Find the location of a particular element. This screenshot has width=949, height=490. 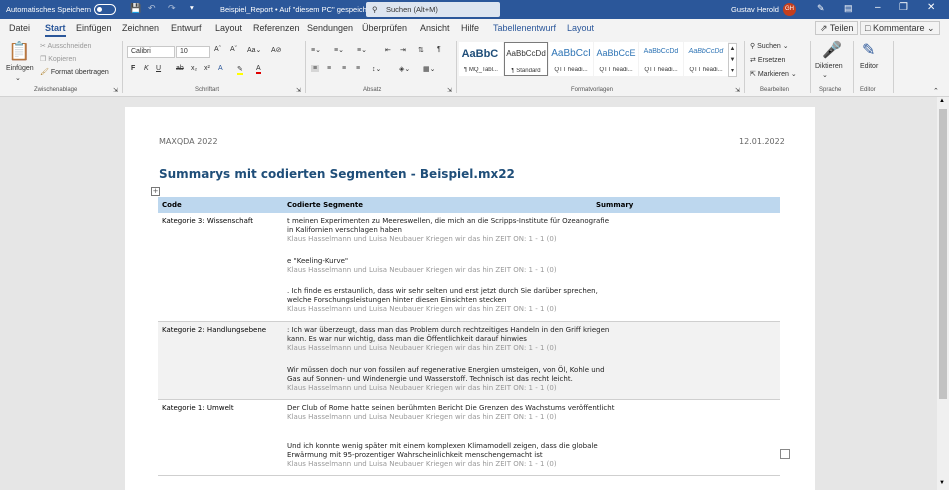

scrollbar-thumb is located at coordinates (943, 254).